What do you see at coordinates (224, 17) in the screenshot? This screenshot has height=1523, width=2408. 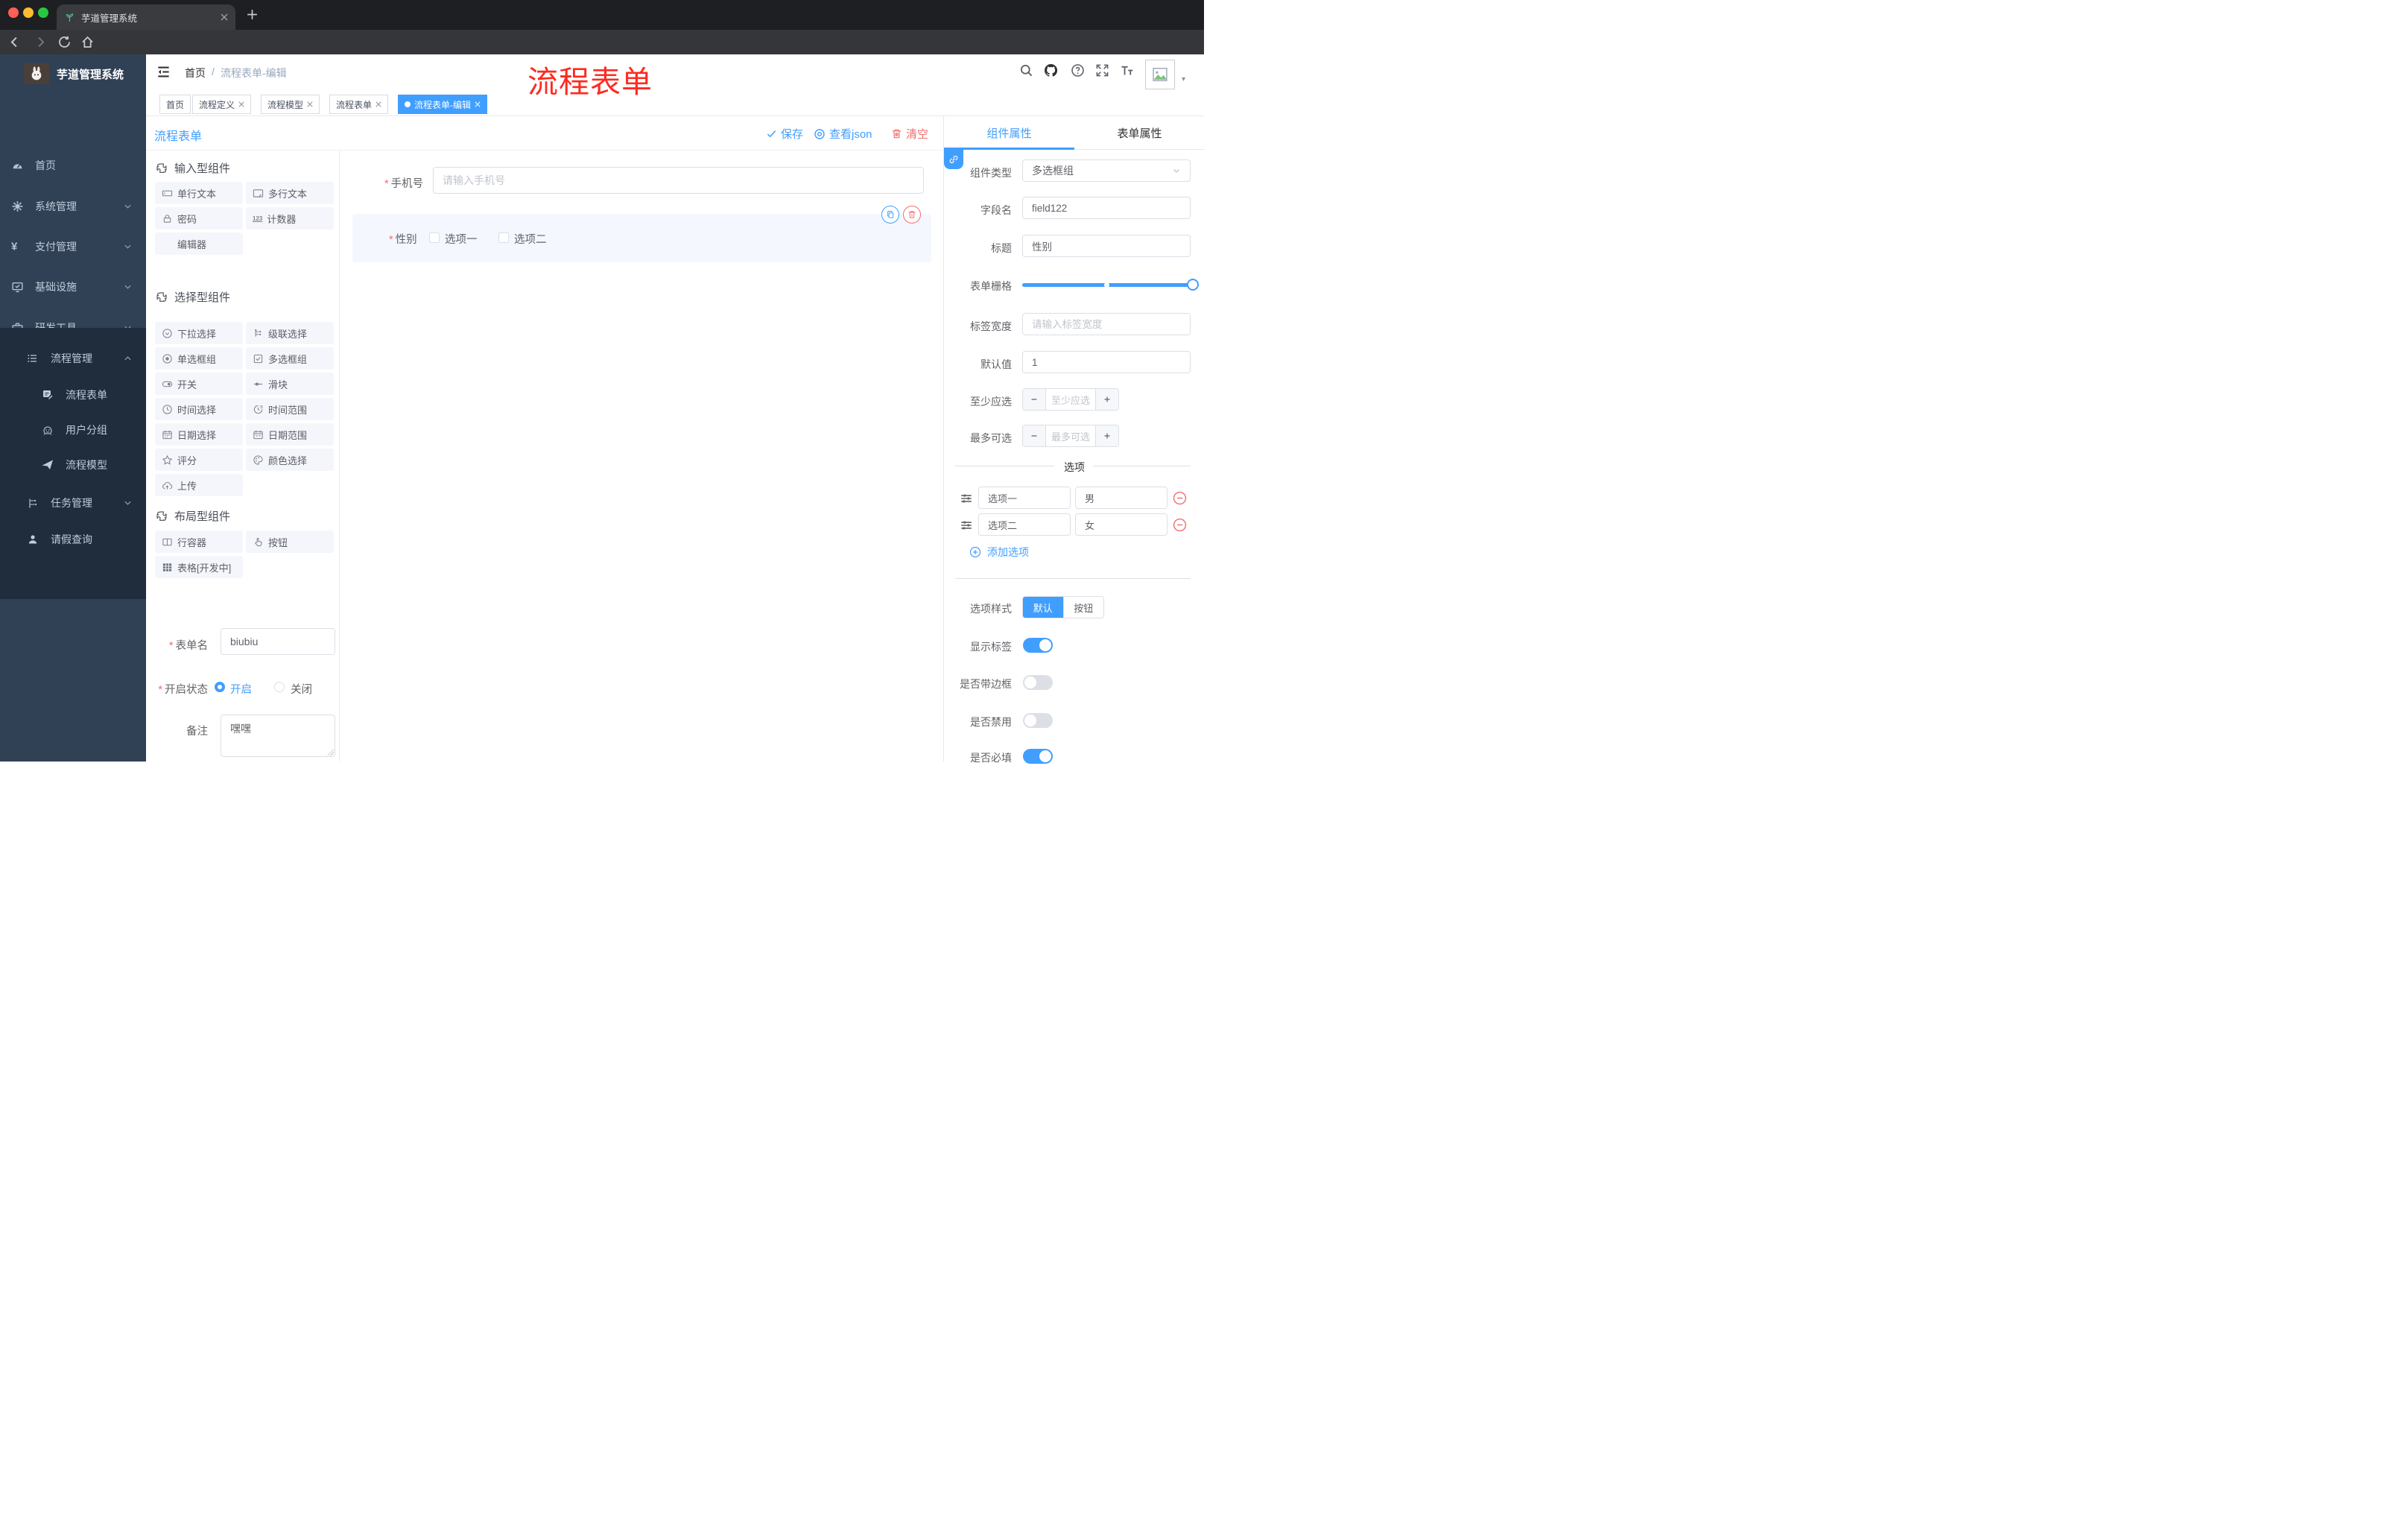 I see `tab-close-icon` at bounding box center [224, 17].